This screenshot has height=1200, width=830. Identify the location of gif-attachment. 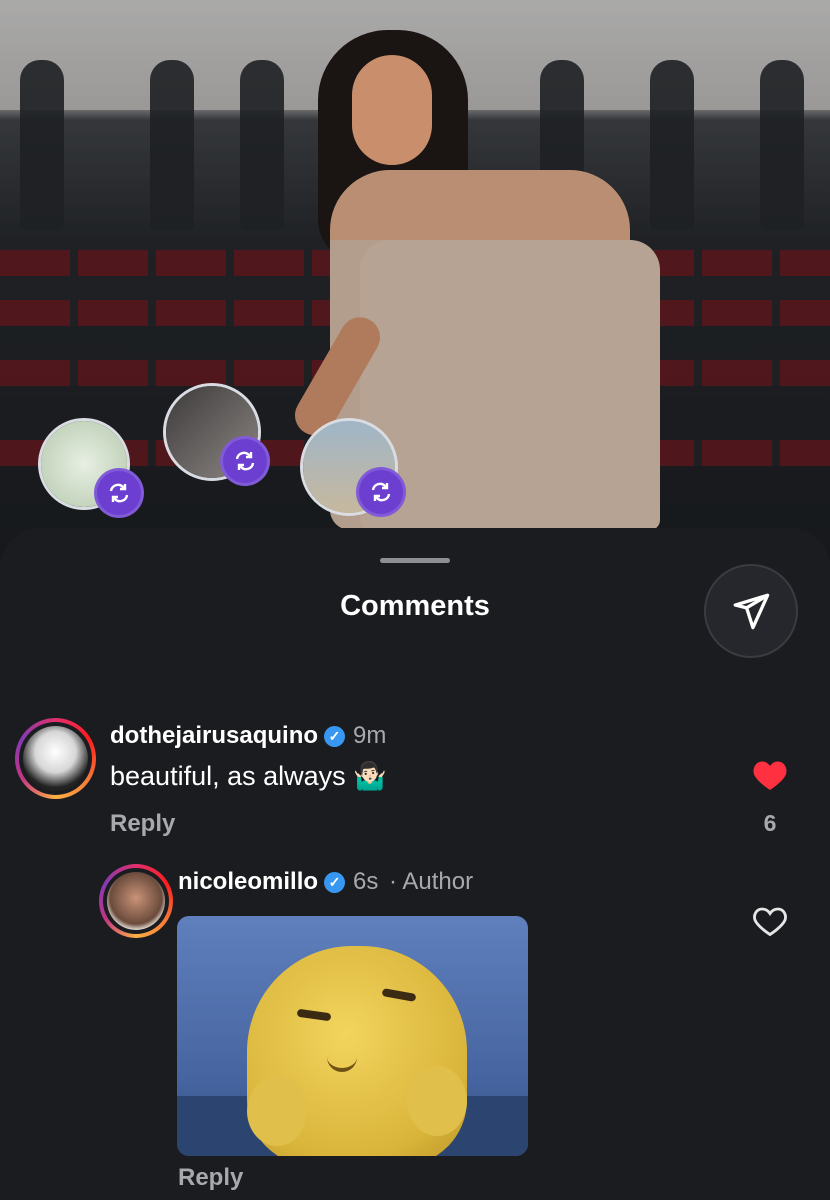
(352, 1036).